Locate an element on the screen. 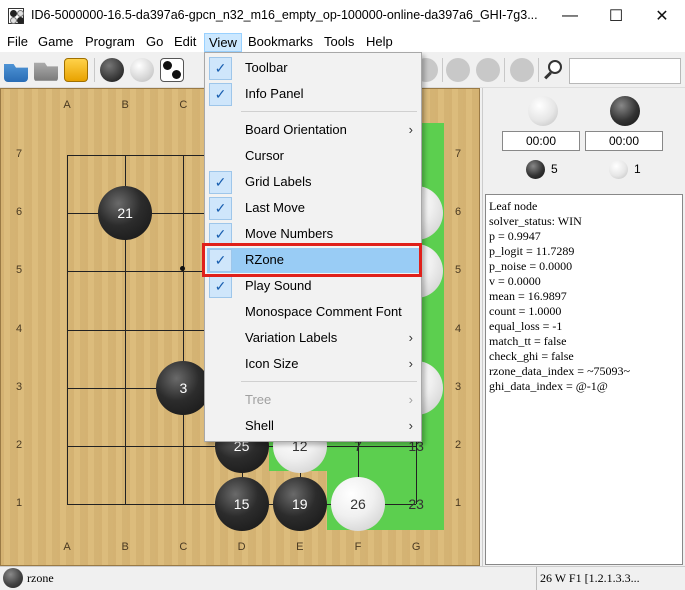 The height and width of the screenshot is (590, 685). view-menu-item-toolbar: ✓ Toolbar is located at coordinates (313, 68).